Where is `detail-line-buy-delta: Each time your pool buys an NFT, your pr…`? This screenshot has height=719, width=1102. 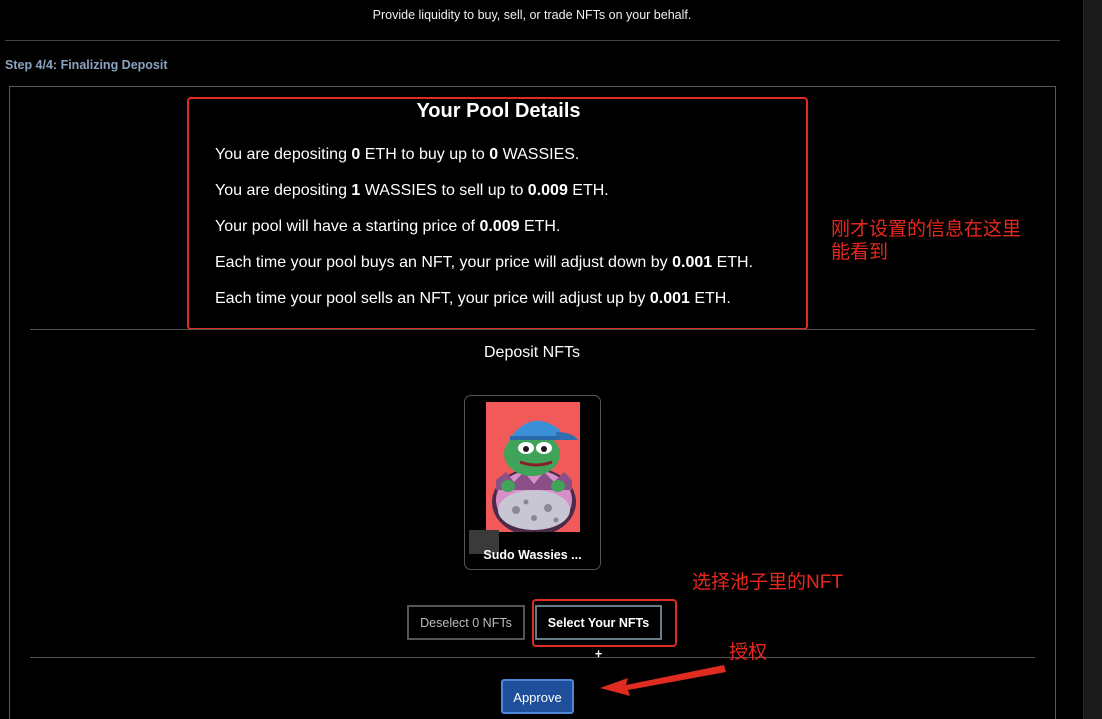
detail-line-buy-delta: Each time your pool buys an NFT, your pr… is located at coordinates (484, 262).